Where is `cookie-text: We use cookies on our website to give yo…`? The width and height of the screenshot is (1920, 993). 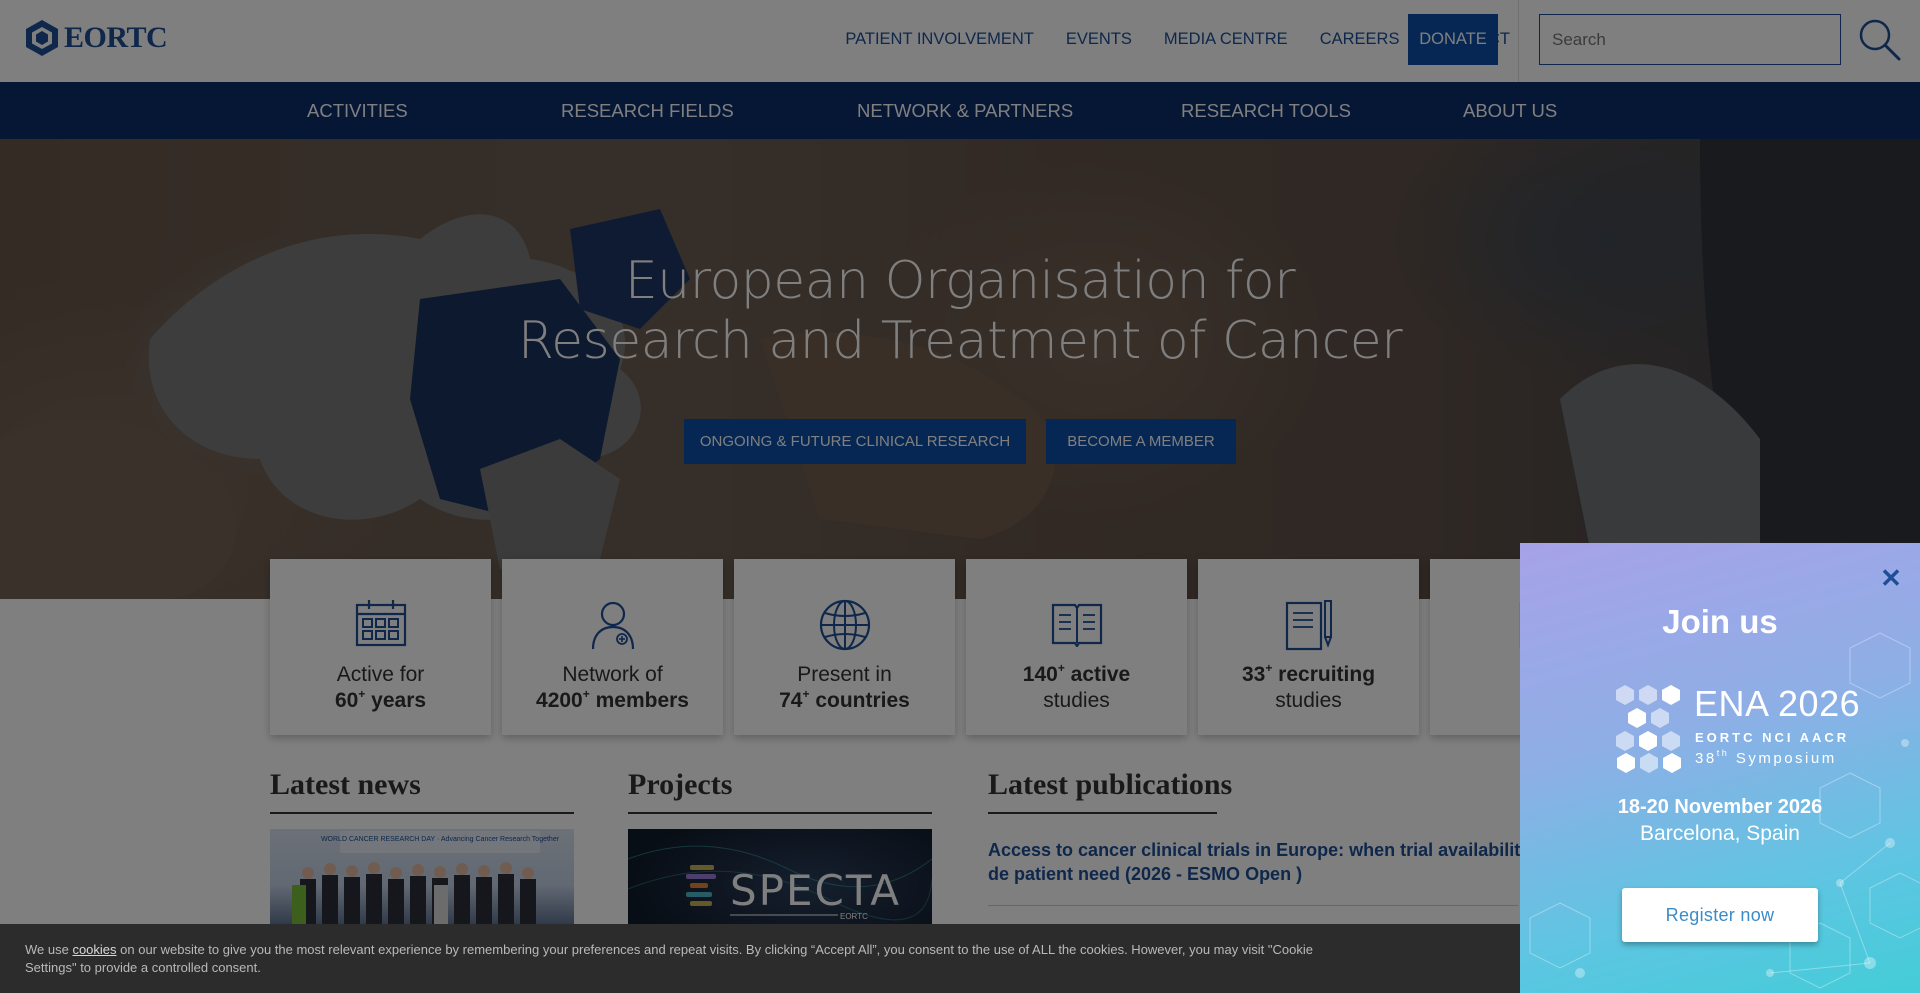
cookie-text: We use cookies on our website to give yo… is located at coordinates (669, 958).